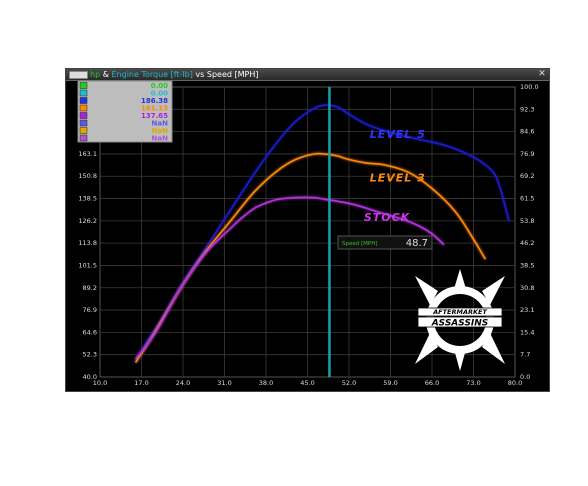  Describe the element at coordinates (390, 383) in the screenshot. I see `x-tick-label: 59.0` at that location.